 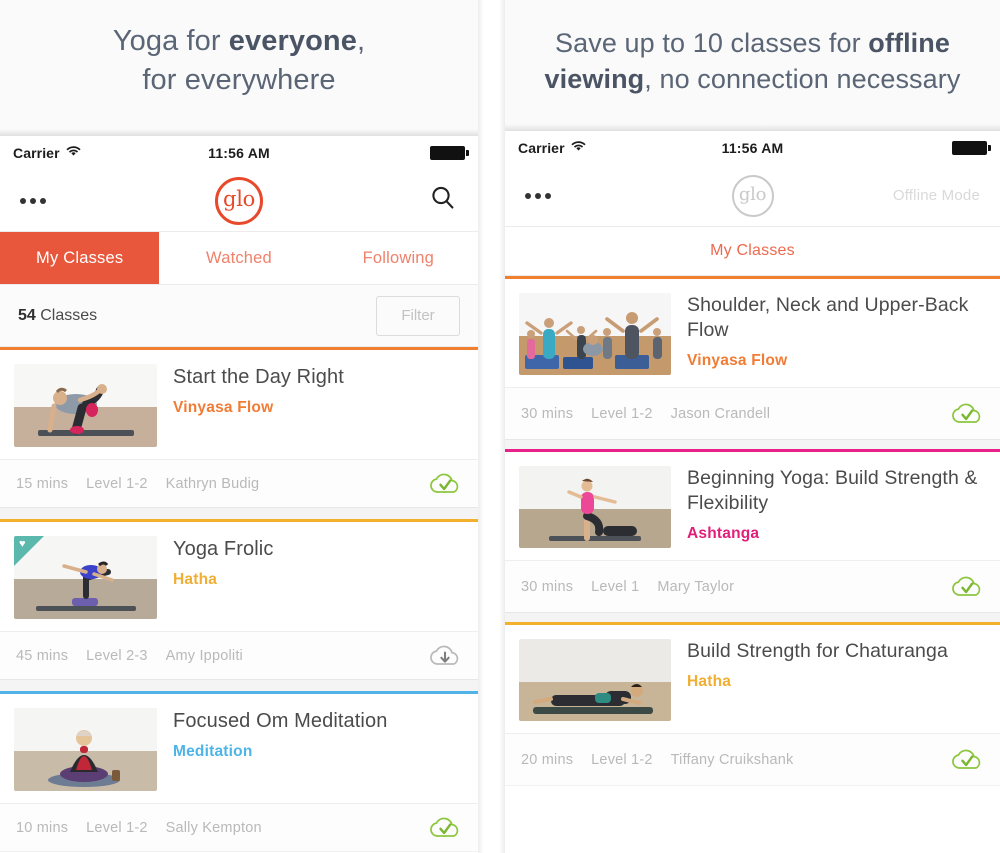 What do you see at coordinates (594, 79) in the screenshot?
I see `right-caption-bold-2: viewing` at bounding box center [594, 79].